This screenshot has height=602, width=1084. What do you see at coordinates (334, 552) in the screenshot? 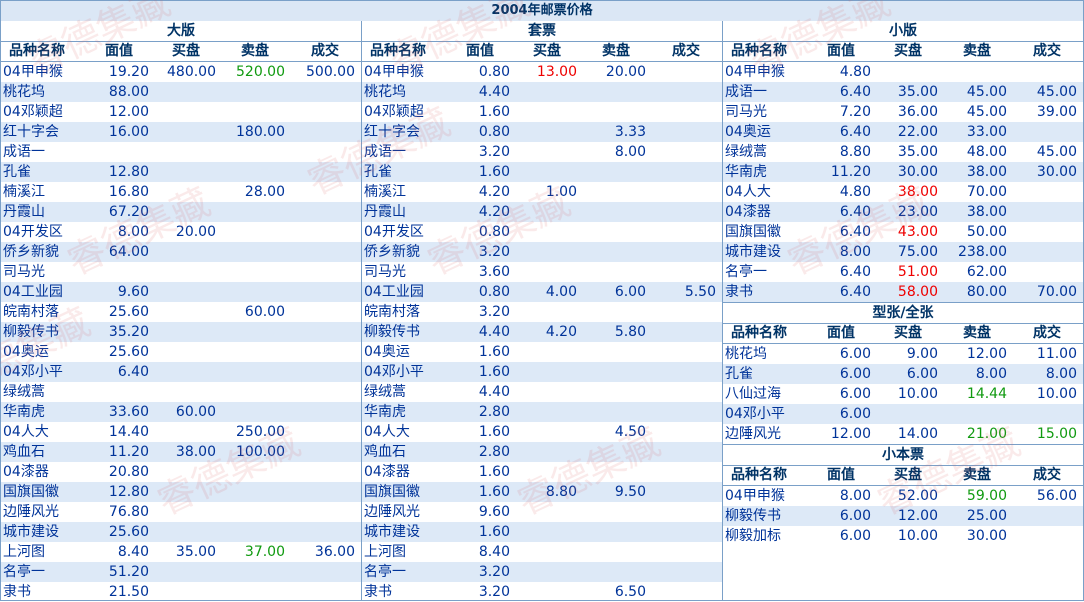
I see `deal-cell: 36.00` at bounding box center [334, 552].